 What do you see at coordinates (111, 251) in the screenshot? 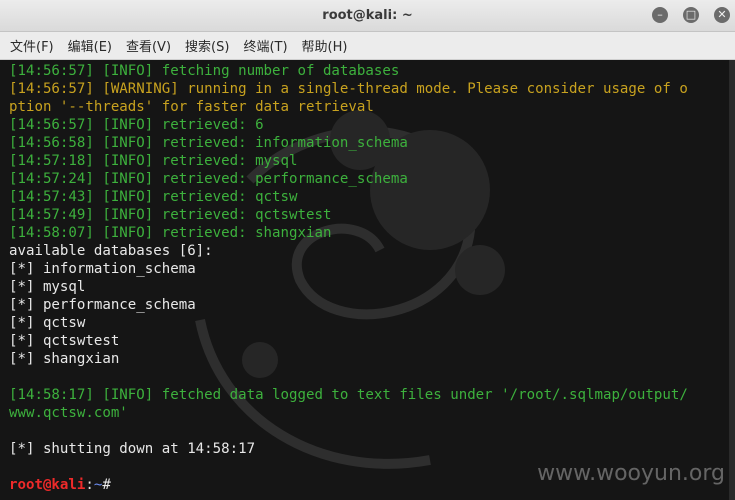
I see `terminal-text-segment: available databases [6]:` at bounding box center [111, 251].